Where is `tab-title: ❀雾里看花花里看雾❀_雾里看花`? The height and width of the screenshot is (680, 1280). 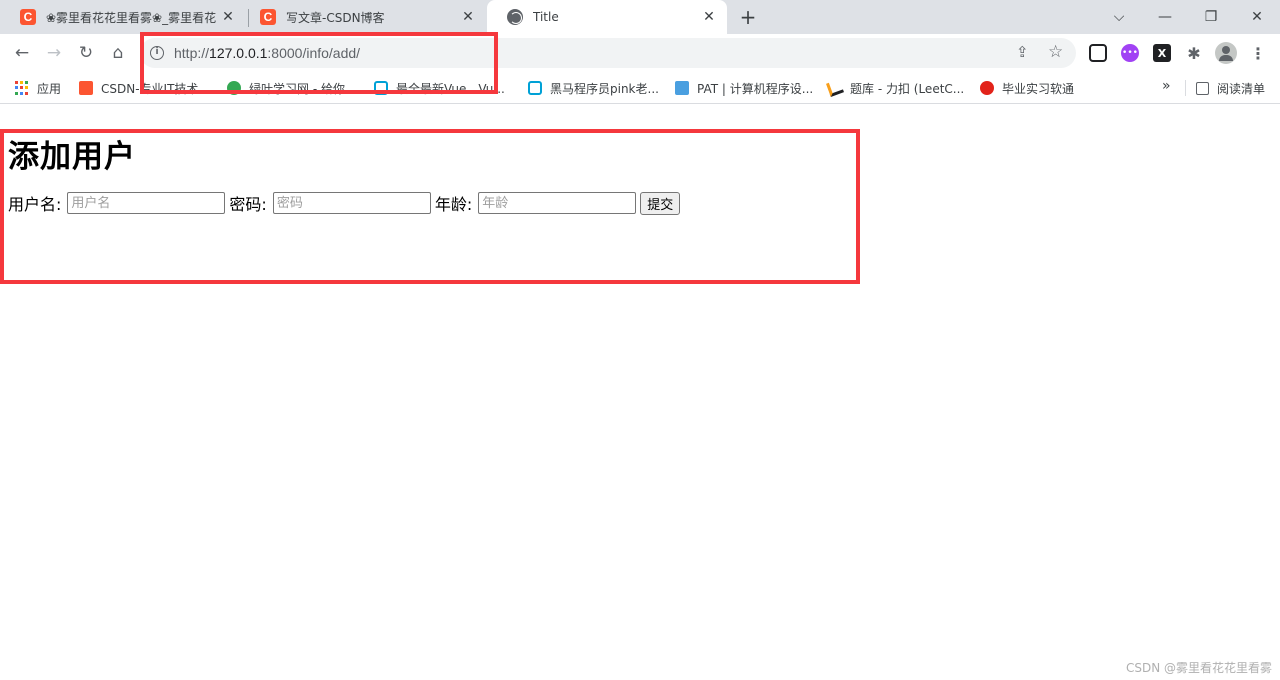 tab-title: ❀雾里看花花里看雾❀_雾里看花 is located at coordinates (131, 17).